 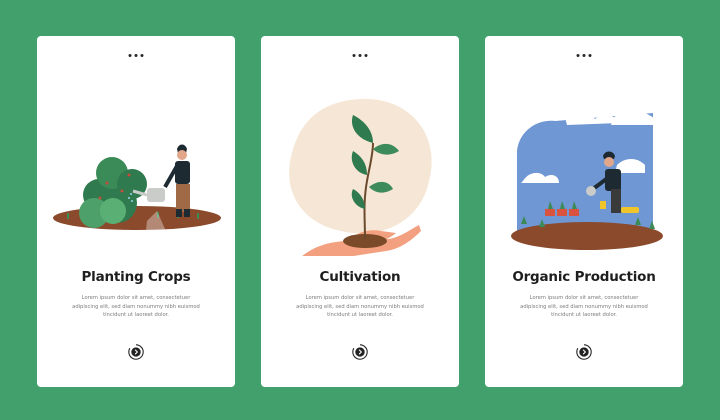 What do you see at coordinates (136, 277) in the screenshot?
I see `screen-title: Planting Crops` at bounding box center [136, 277].